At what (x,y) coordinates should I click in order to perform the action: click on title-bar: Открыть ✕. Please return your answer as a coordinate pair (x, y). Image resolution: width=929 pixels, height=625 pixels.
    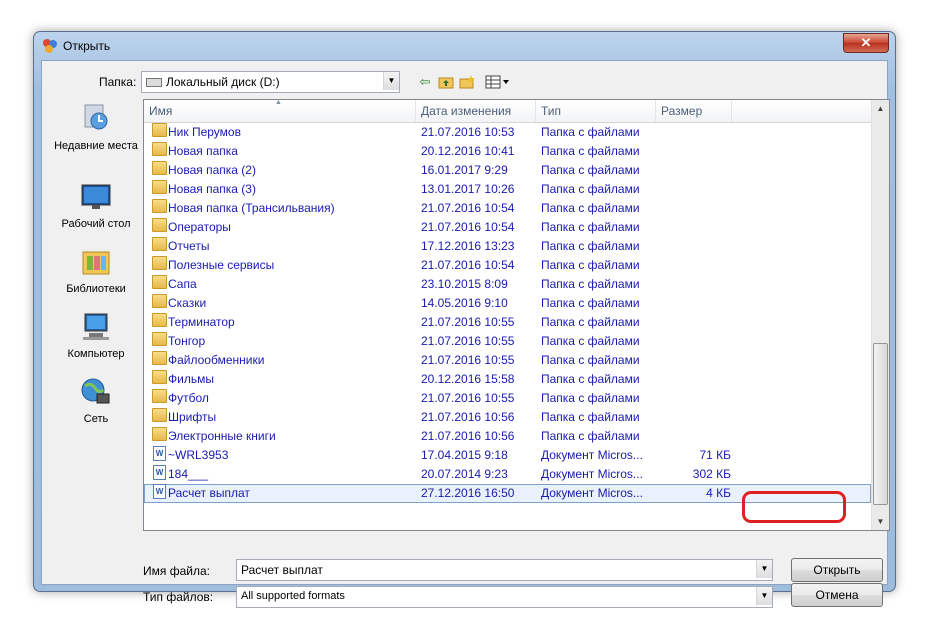
    Looking at the image, I should click on (464, 46).